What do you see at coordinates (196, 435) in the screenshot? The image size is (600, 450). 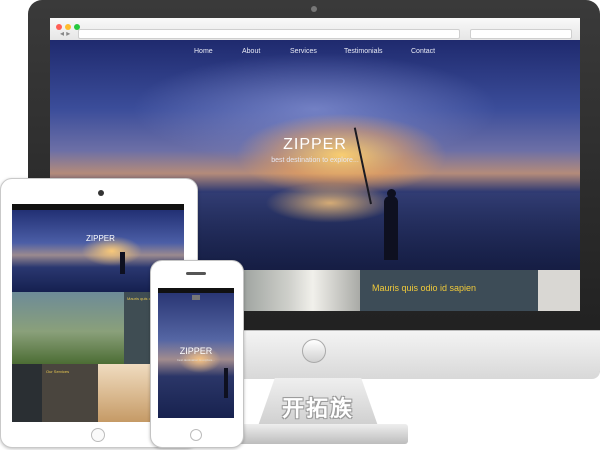 I see `phone-home-button` at bounding box center [196, 435].